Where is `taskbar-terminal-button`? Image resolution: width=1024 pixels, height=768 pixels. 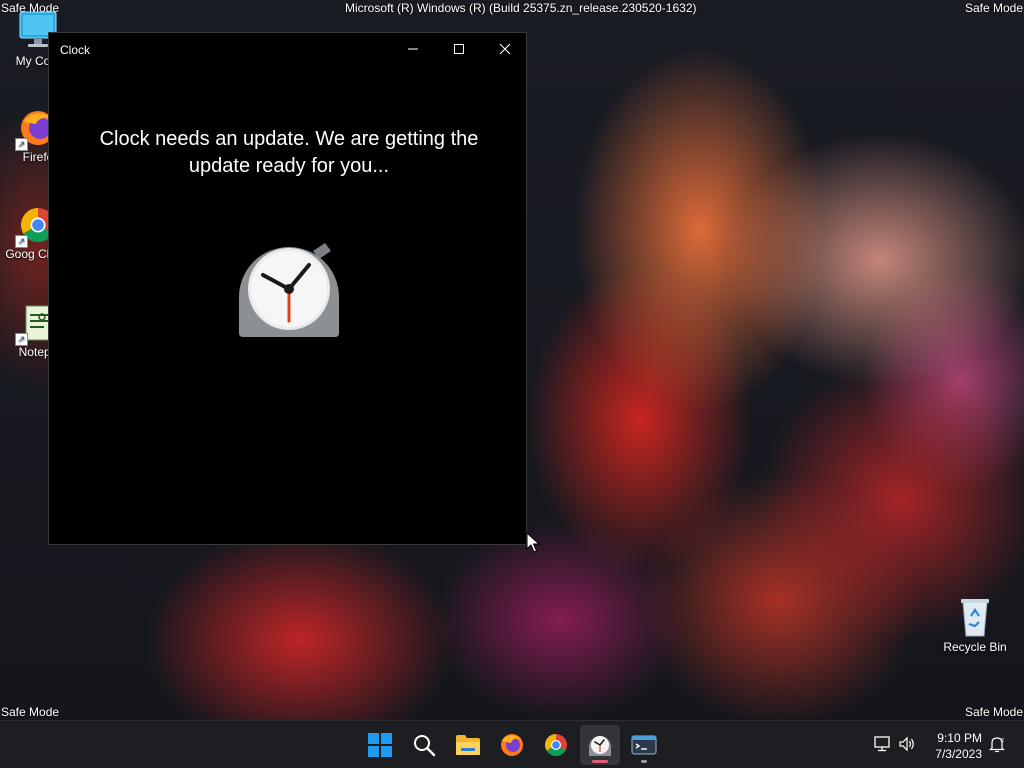
taskbar-terminal-button is located at coordinates (644, 745).